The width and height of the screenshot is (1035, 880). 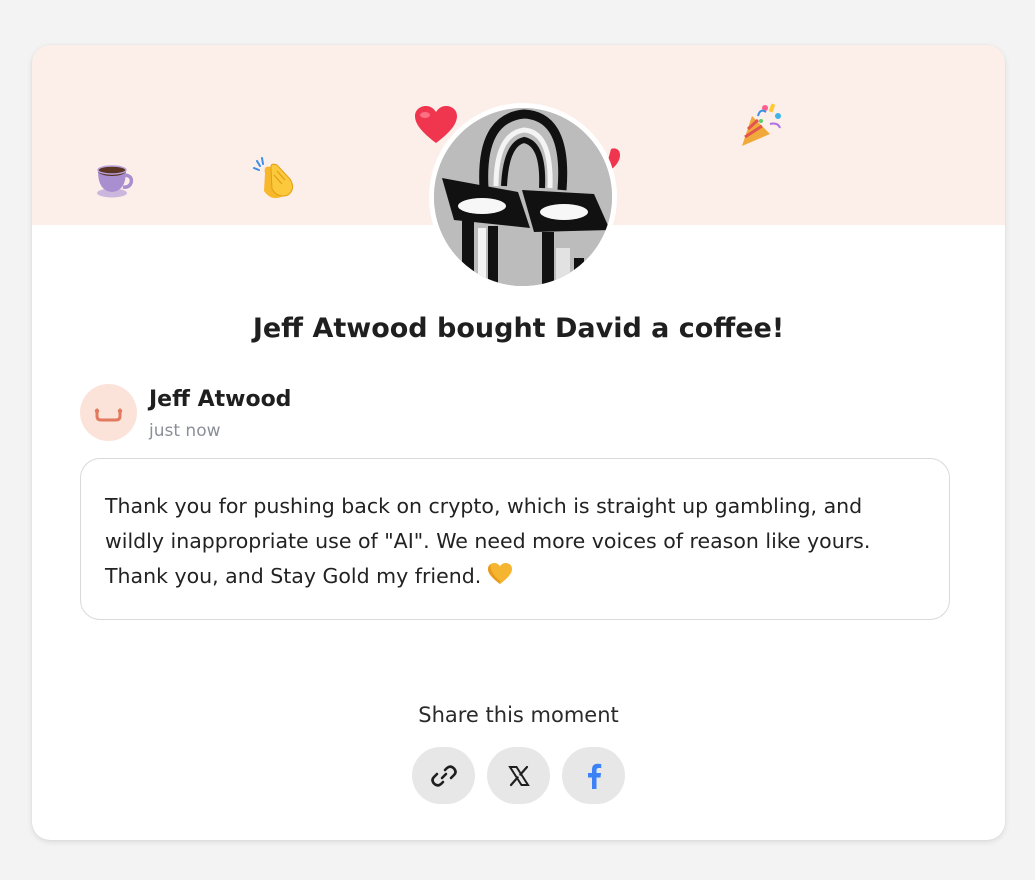 I want to click on share-facebook-button, so click(x=593, y=775).